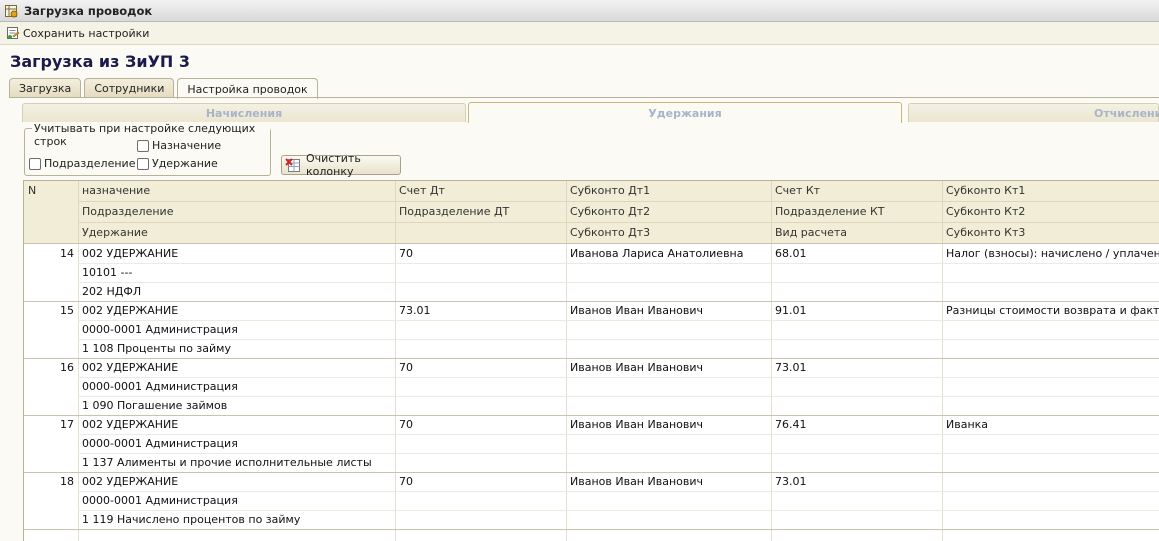  I want to click on tab-posting-settings: Настройка проводок, so click(247, 88).